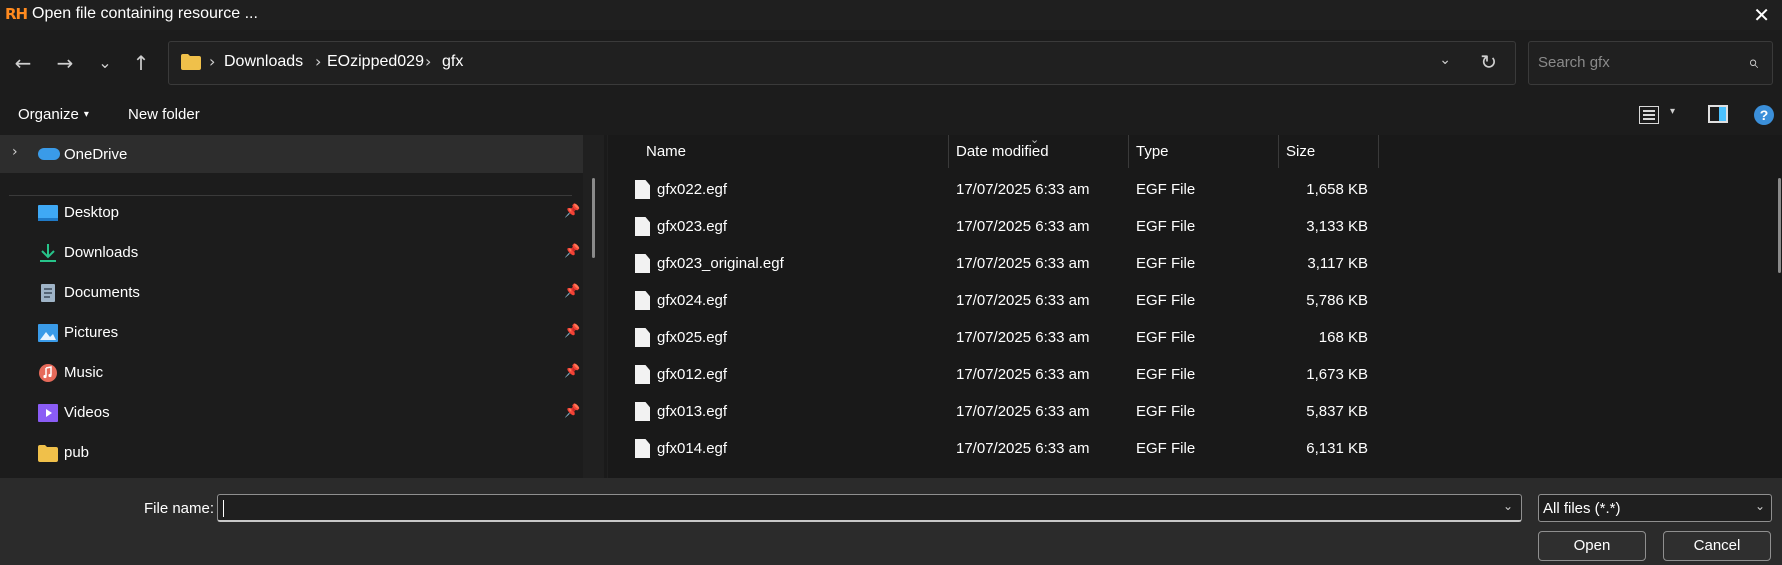  Describe the element at coordinates (1337, 448) in the screenshot. I see `file-size-cell: 6,131 KB` at that location.